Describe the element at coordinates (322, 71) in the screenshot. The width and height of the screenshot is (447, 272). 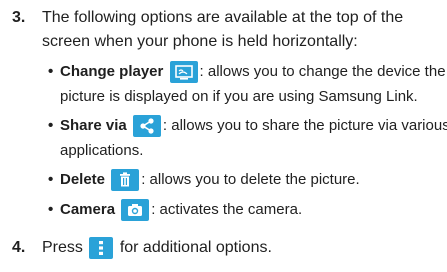
I see `bullet-desc-line-1: : allows you to change the device the` at that location.